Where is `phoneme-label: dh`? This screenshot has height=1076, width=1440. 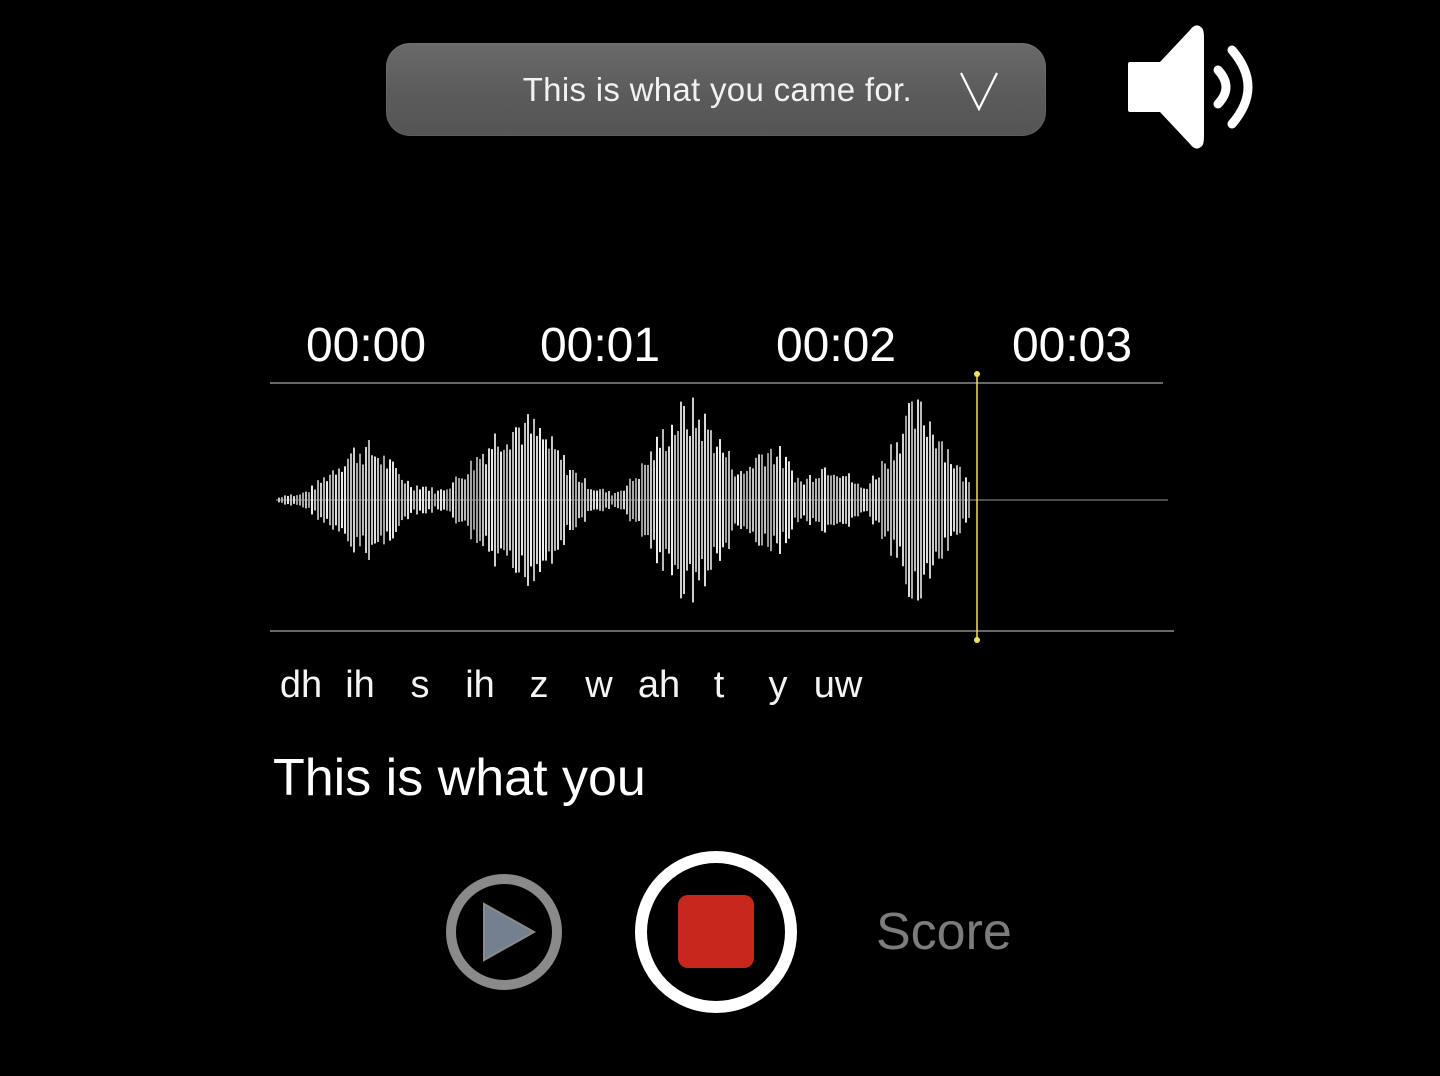
phoneme-label: dh is located at coordinates (301, 685).